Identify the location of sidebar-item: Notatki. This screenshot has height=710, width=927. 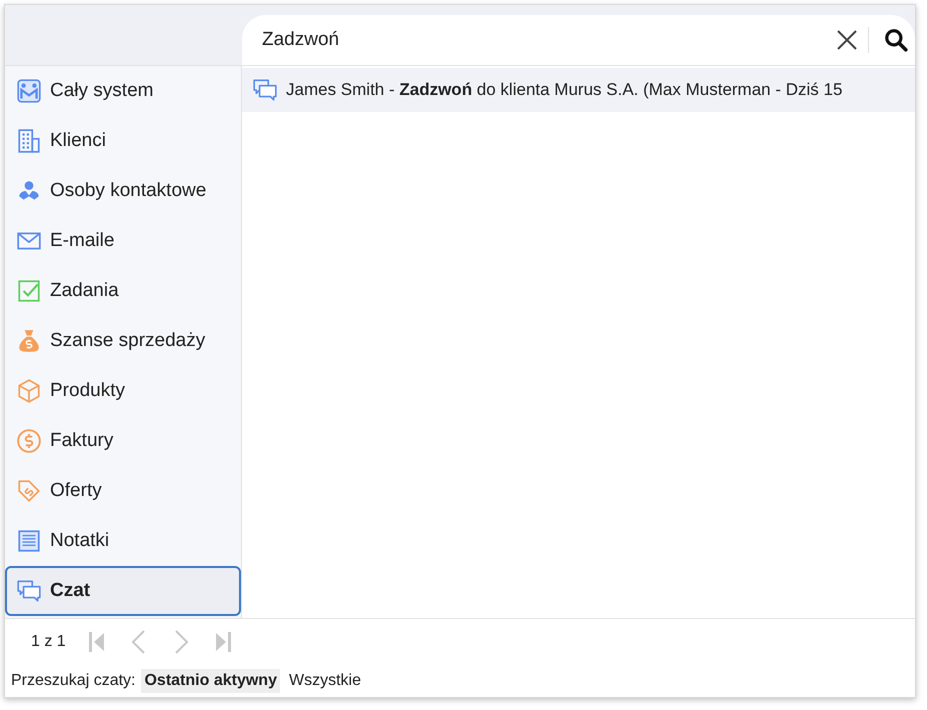
(123, 541).